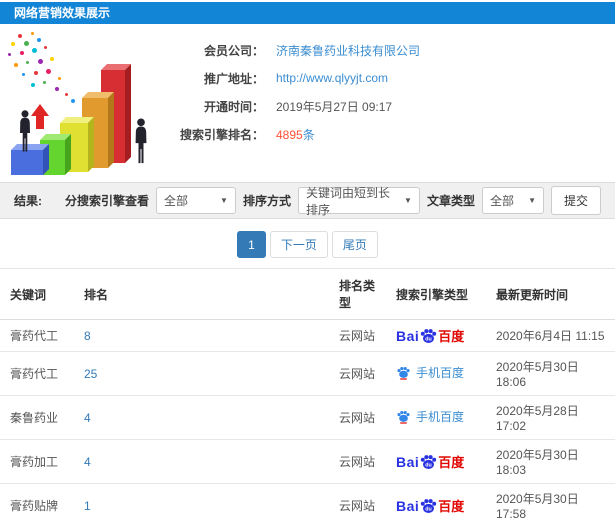 The height and width of the screenshot is (520, 615). What do you see at coordinates (307, 335) in the screenshot?
I see `table-row: 膏药代工 8 云网站 Bai du 百度 2020年6月4日 11:15` at bounding box center [307, 335].